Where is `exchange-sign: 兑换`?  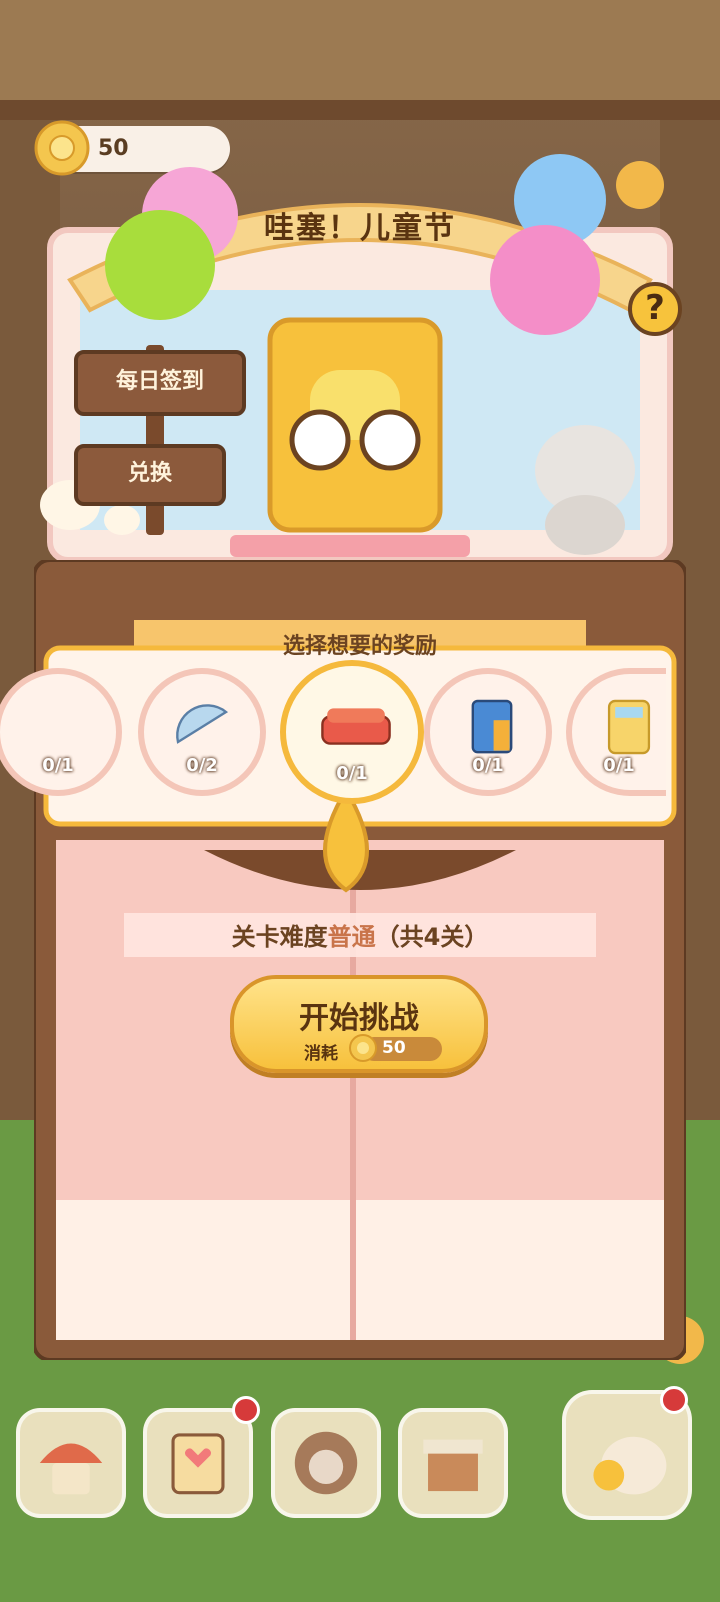
exchange-sign: 兑换 is located at coordinates (150, 475).